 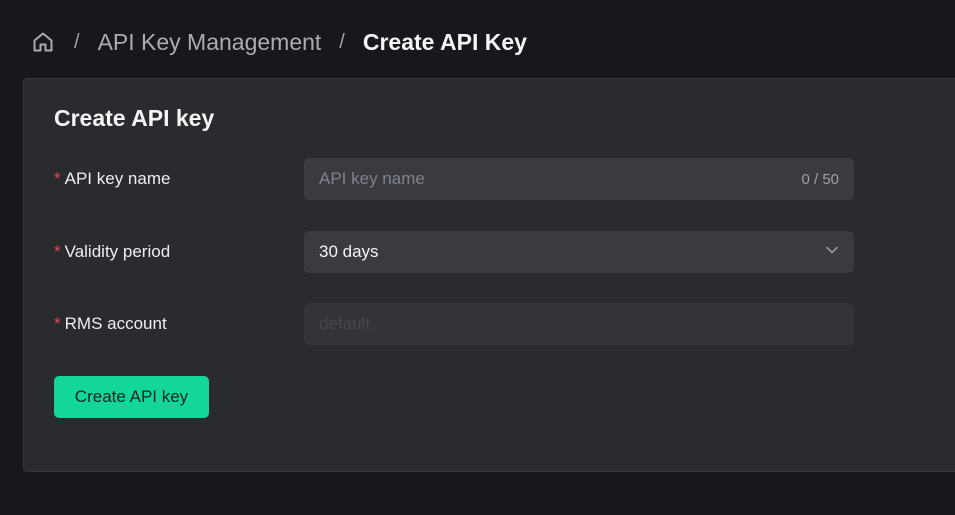 I want to click on rms-account-label: * RMS account, so click(x=110, y=324).